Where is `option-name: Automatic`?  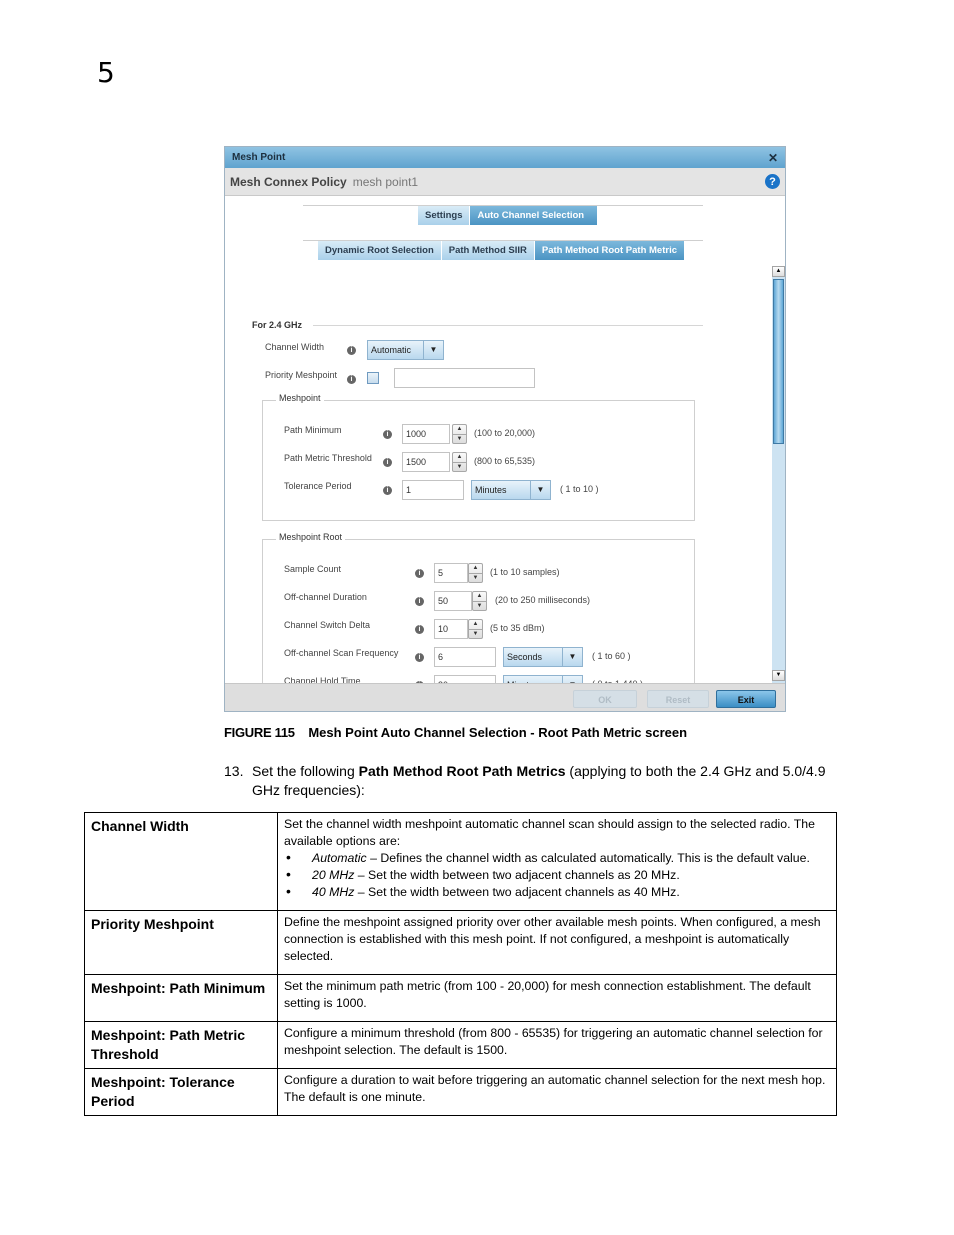 option-name: Automatic is located at coordinates (339, 858).